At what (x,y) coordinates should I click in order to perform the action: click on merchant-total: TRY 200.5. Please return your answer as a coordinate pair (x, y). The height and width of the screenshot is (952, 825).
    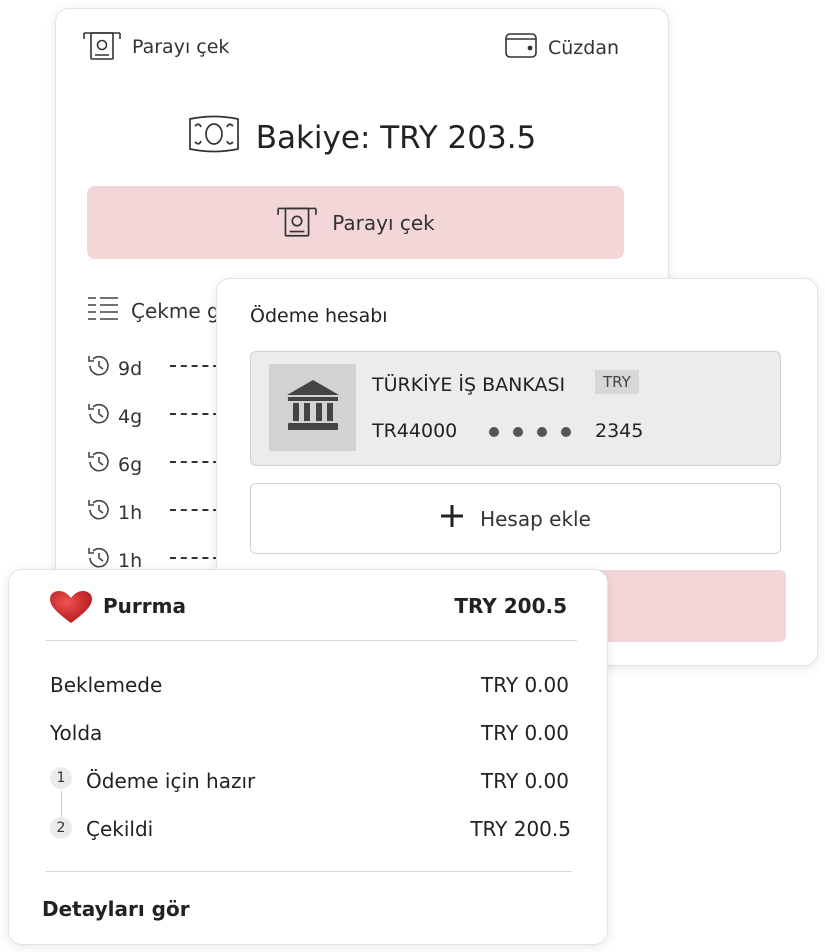
    Looking at the image, I should click on (510, 606).